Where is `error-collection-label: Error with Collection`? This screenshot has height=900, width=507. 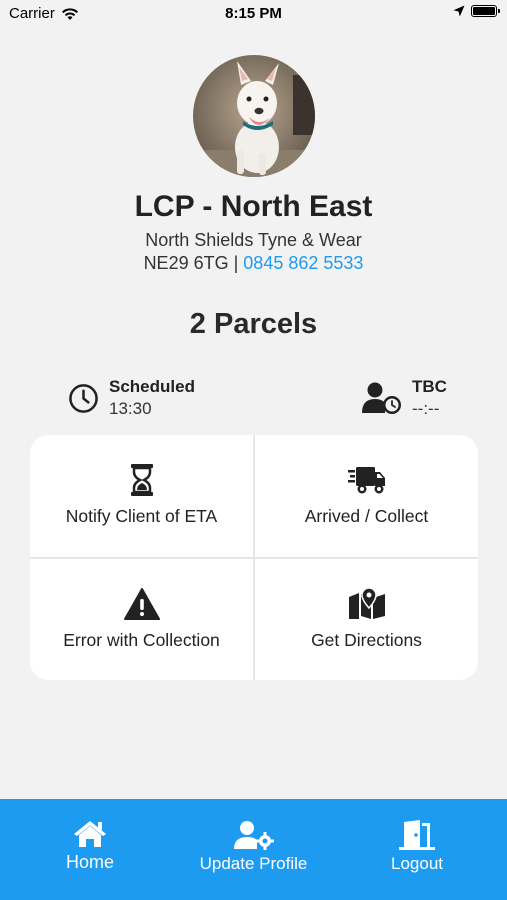
error-collection-label: Error with Collection is located at coordinates (141, 639).